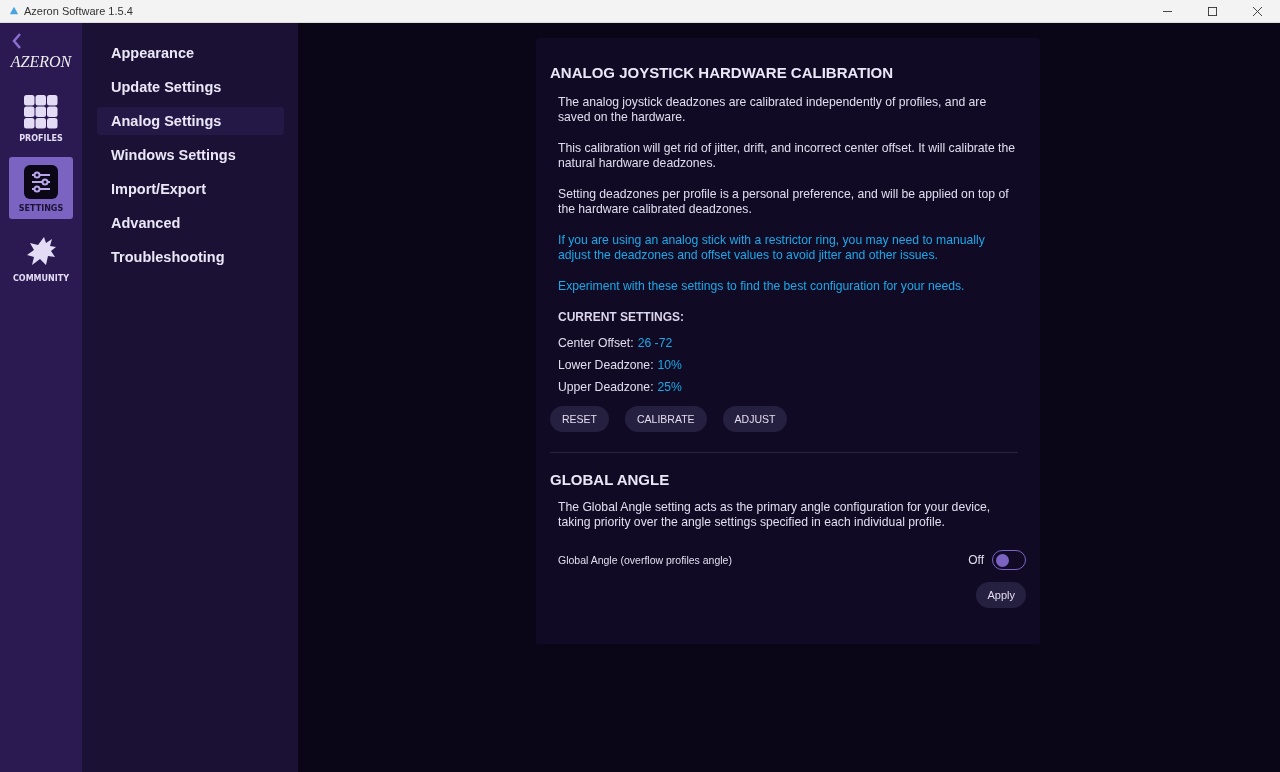 This screenshot has height=772, width=1280. What do you see at coordinates (669, 365) in the screenshot?
I see `setting-value: 10%` at bounding box center [669, 365].